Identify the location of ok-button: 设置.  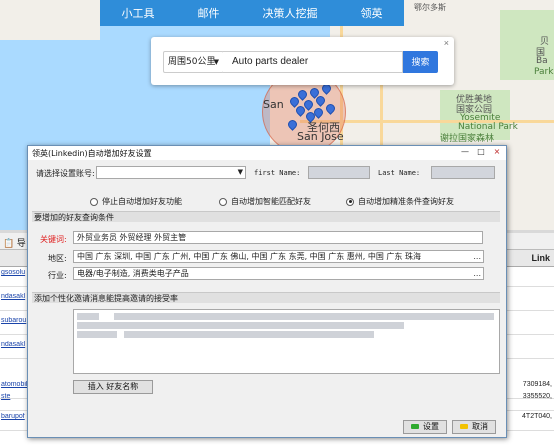
(425, 427).